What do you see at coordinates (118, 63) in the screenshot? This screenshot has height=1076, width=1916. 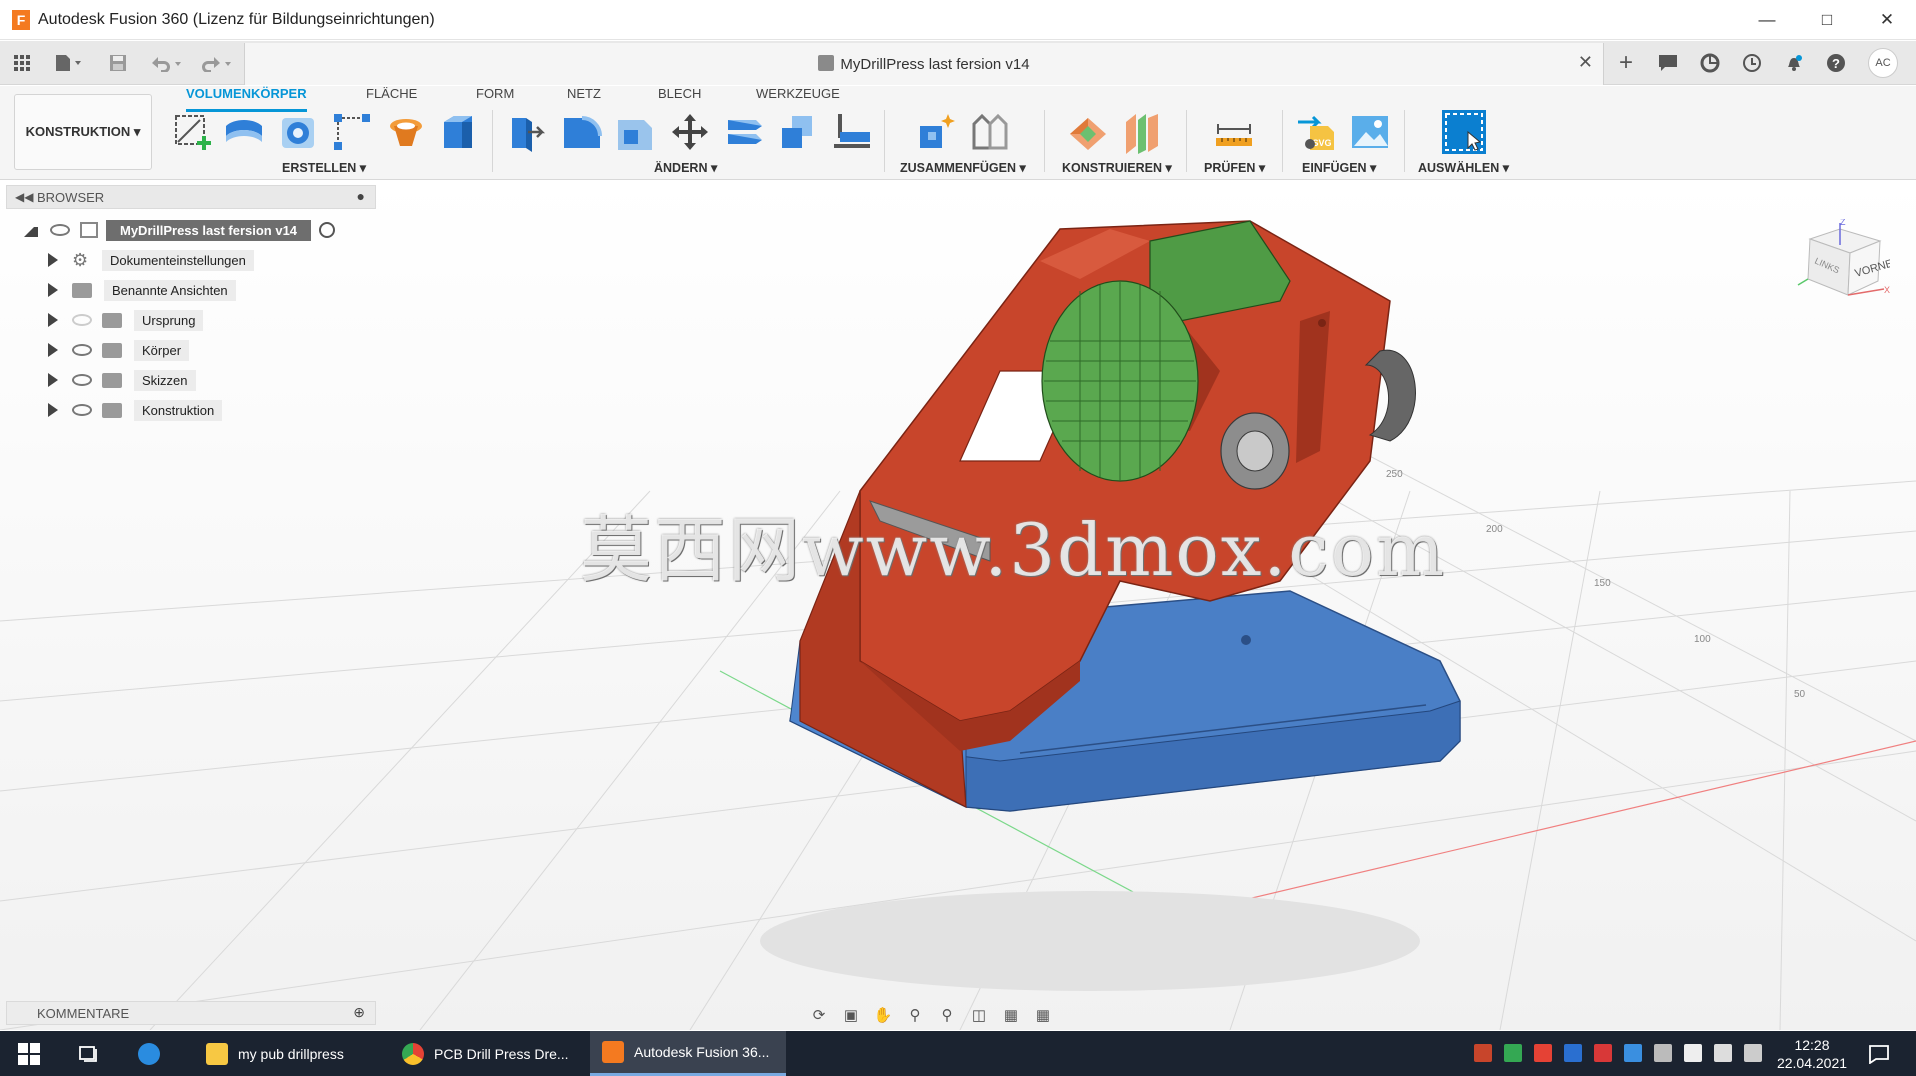 I see `save-icon` at bounding box center [118, 63].